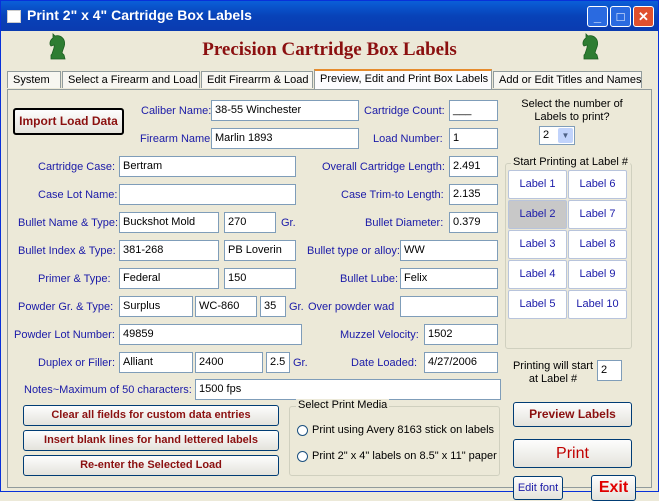 The width and height of the screenshot is (659, 501). Describe the element at coordinates (207, 166) in the screenshot. I see `cartridge-case-field: Bertram` at that location.